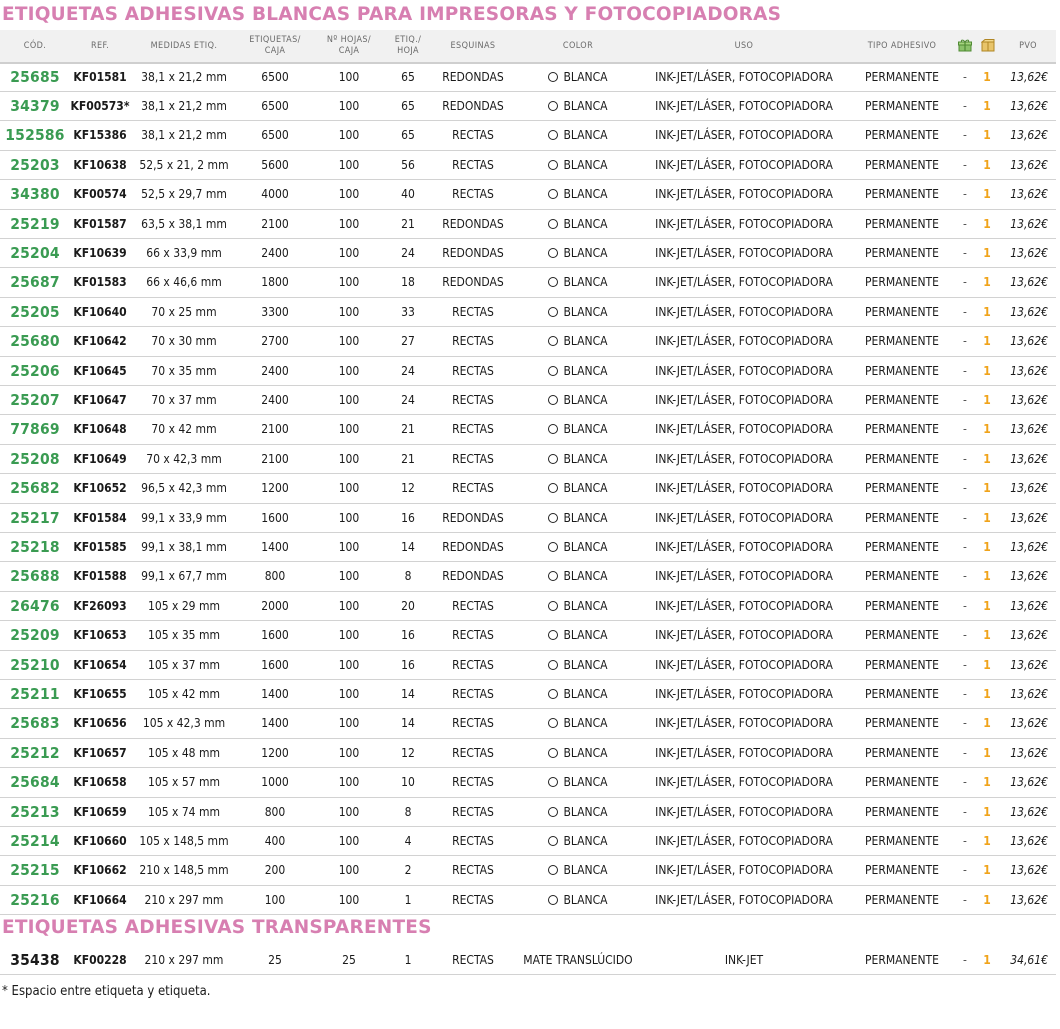 The image size is (1060, 1029). I want to click on cell-etiquetas-caja-text: 2400, so click(275, 370).